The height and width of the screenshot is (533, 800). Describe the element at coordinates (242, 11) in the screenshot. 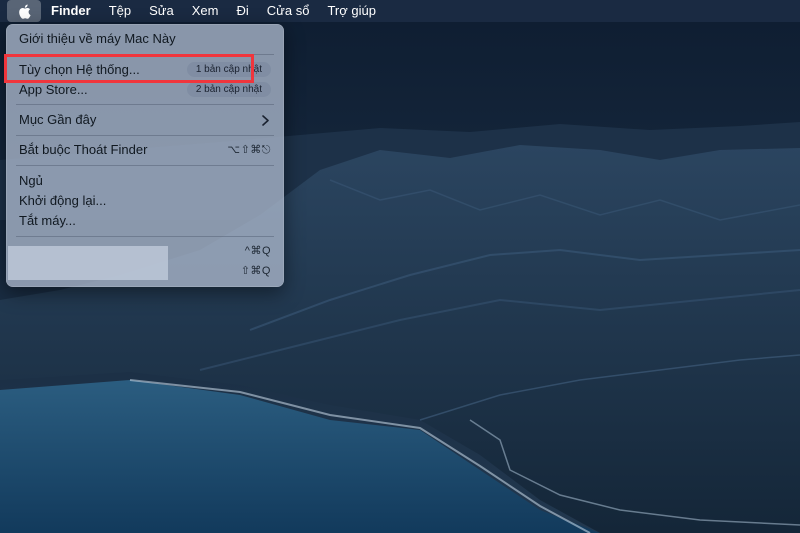

I see `menu-go: Đi` at that location.